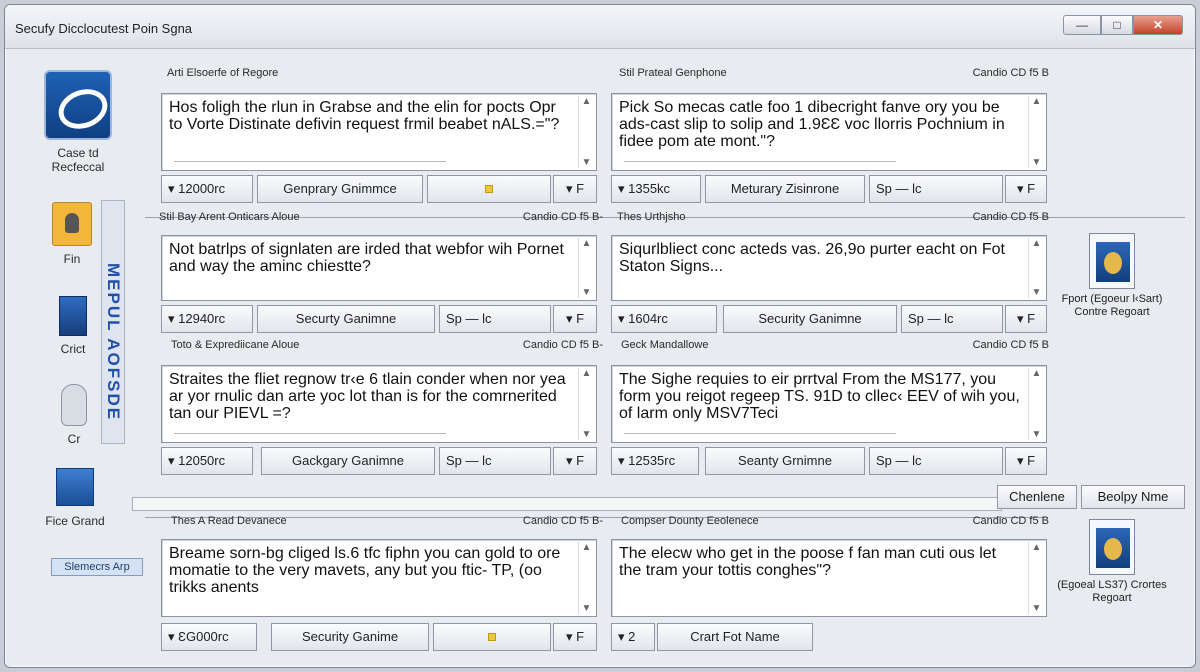 This screenshot has width=1200, height=672. Describe the element at coordinates (340, 189) in the screenshot. I see `group-action-button: Genprary Gnimmce` at that location.